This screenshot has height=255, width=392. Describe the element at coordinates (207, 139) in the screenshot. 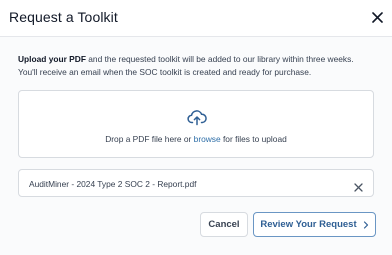

I see `browse-link: browse` at that location.